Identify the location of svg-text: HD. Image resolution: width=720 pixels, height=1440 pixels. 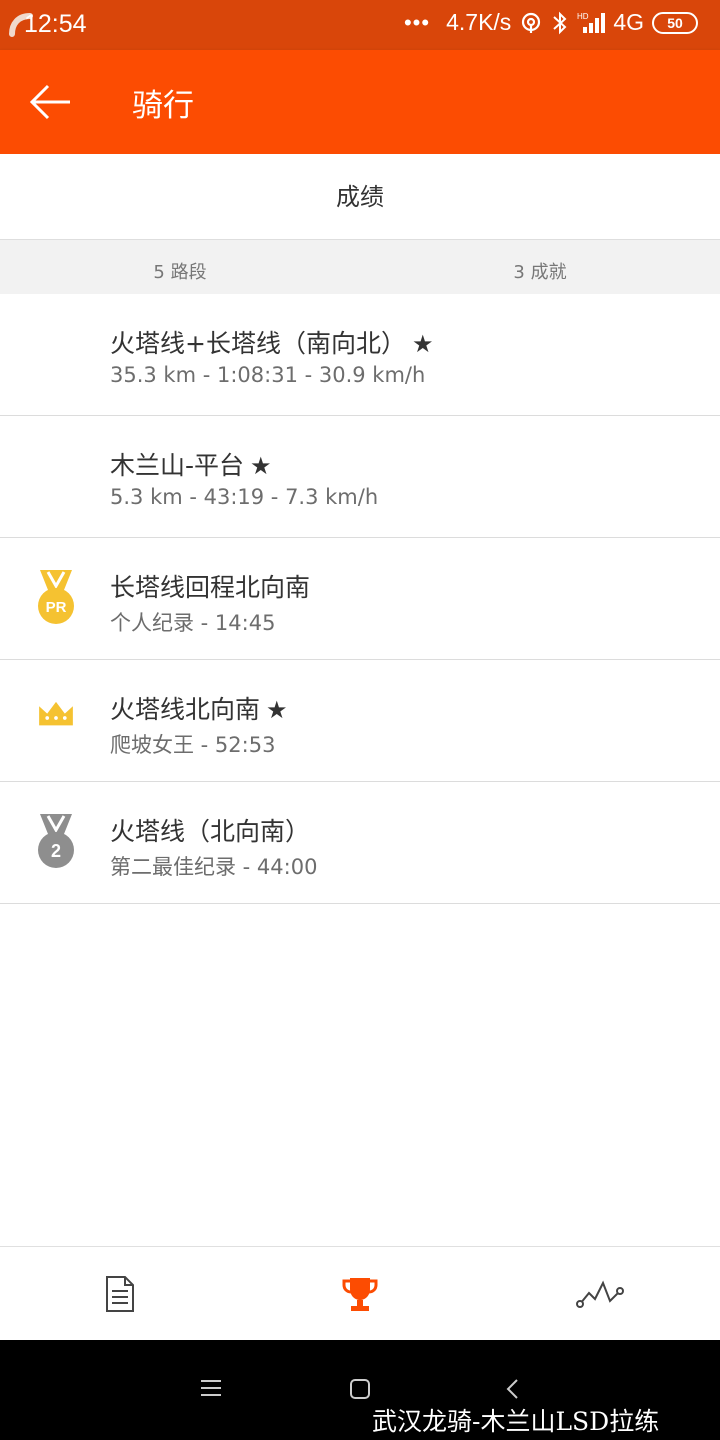
(583, 16).